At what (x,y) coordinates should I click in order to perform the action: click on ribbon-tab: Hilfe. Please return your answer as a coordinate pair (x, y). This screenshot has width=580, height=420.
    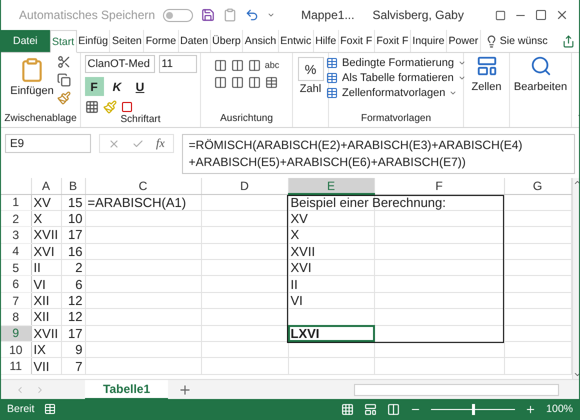
    Looking at the image, I should click on (326, 41).